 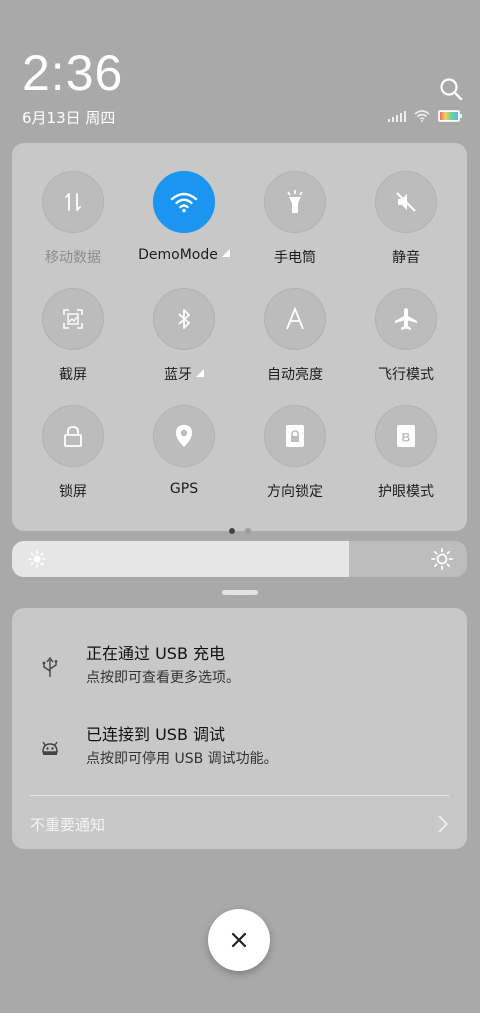 What do you see at coordinates (295, 436) in the screenshot?
I see `rotation-lock-icon` at bounding box center [295, 436].